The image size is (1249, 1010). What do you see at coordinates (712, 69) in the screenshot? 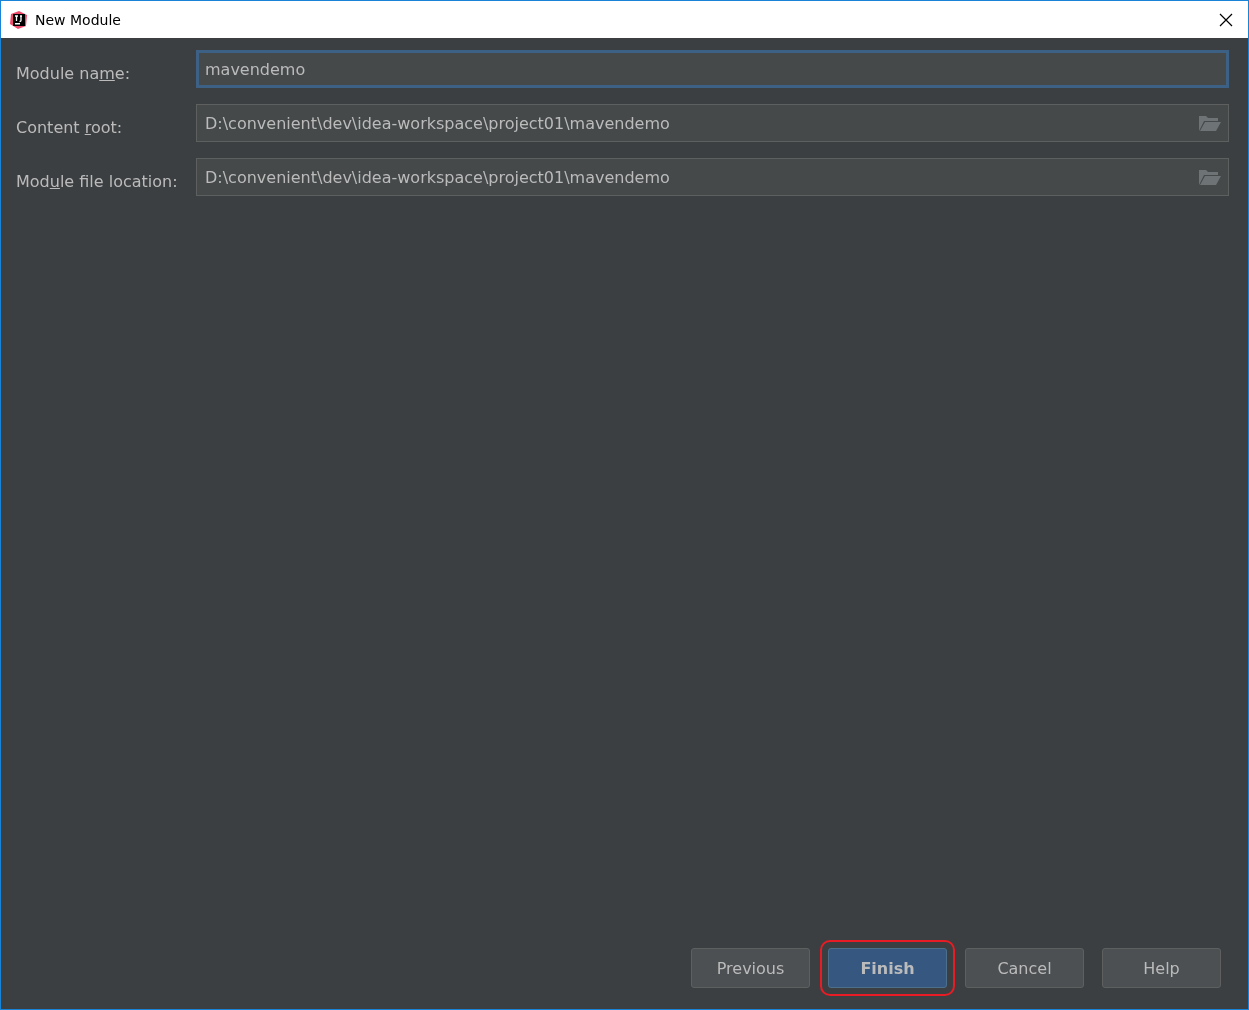
I see `text-field: mavendemo` at bounding box center [712, 69].